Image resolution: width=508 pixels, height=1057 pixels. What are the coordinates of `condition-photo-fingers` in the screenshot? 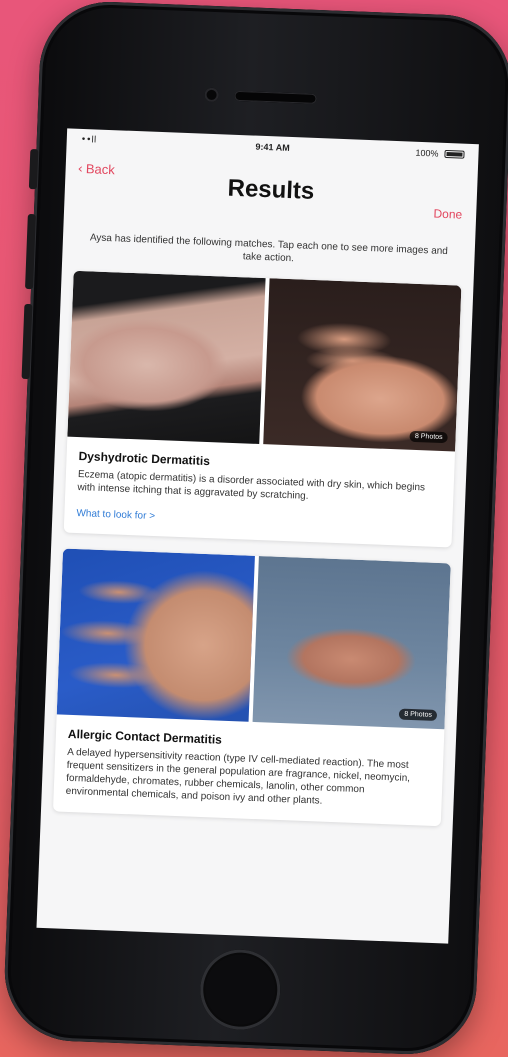 It's located at (155, 635).